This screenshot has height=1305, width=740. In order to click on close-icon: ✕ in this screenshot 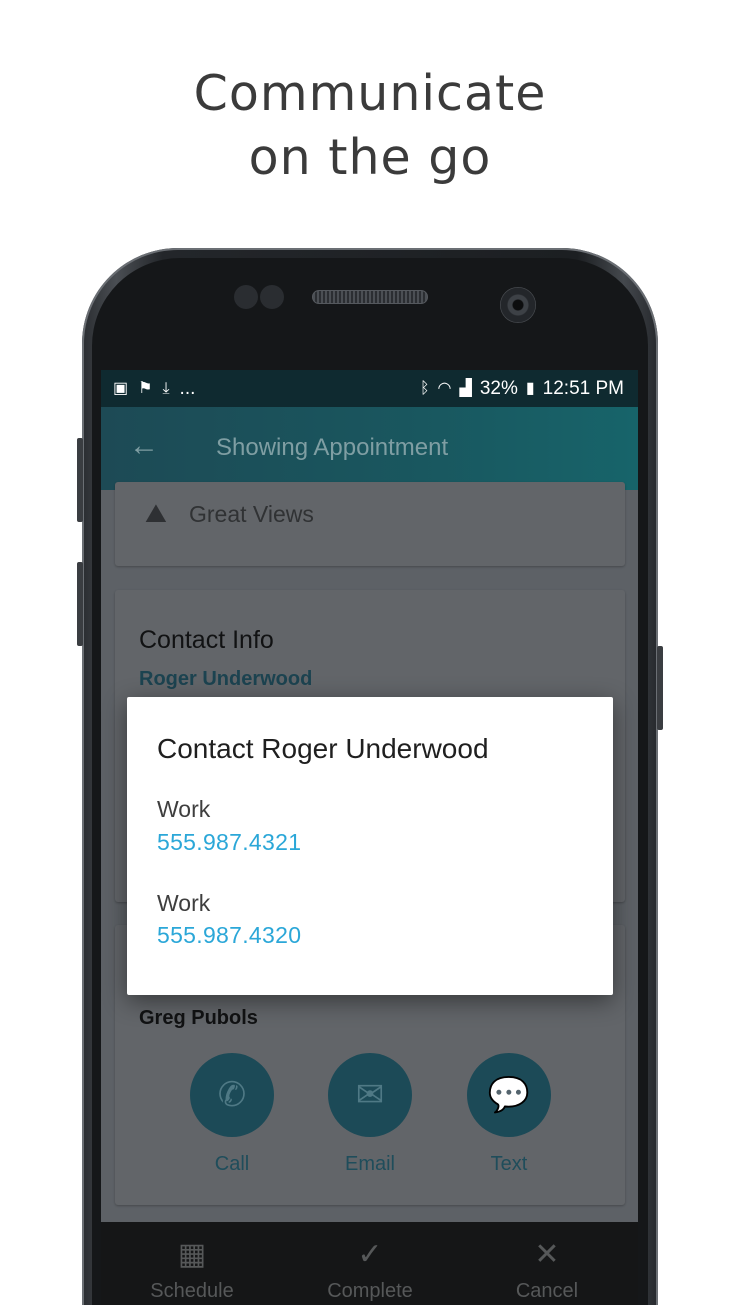, I will do `click(547, 1254)`.